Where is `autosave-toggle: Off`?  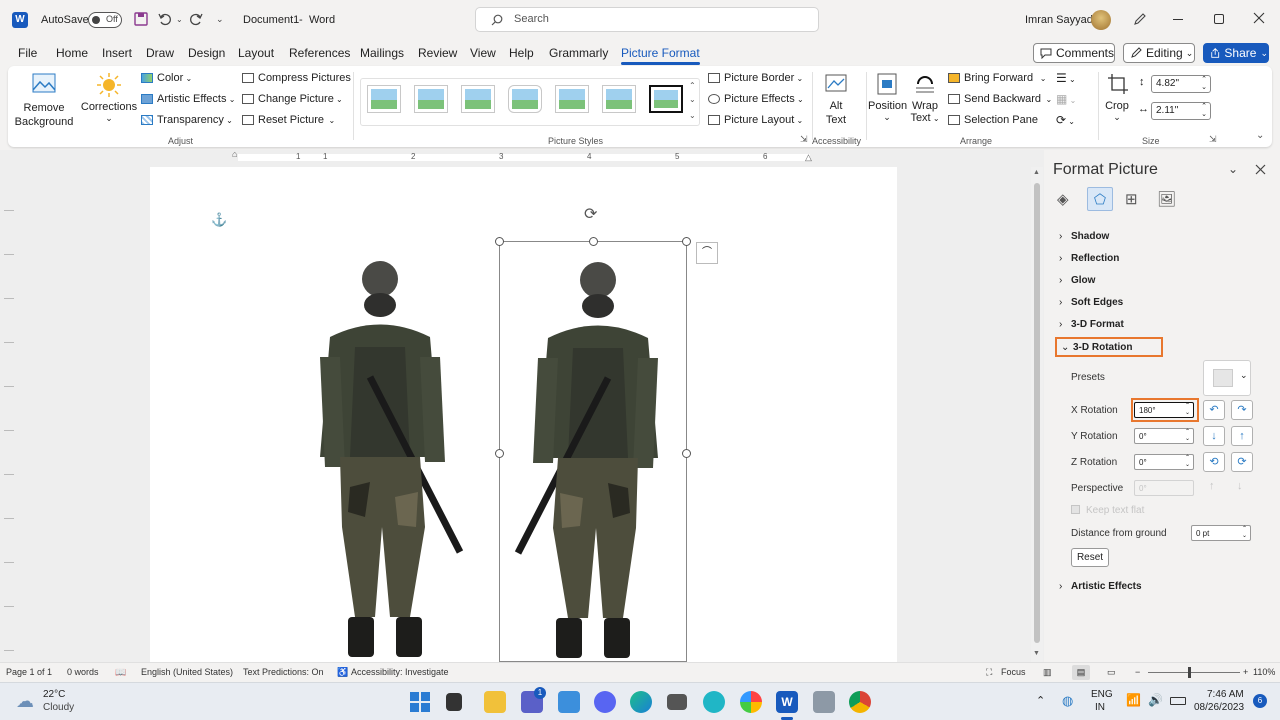
autosave-toggle: Off is located at coordinates (105, 20).